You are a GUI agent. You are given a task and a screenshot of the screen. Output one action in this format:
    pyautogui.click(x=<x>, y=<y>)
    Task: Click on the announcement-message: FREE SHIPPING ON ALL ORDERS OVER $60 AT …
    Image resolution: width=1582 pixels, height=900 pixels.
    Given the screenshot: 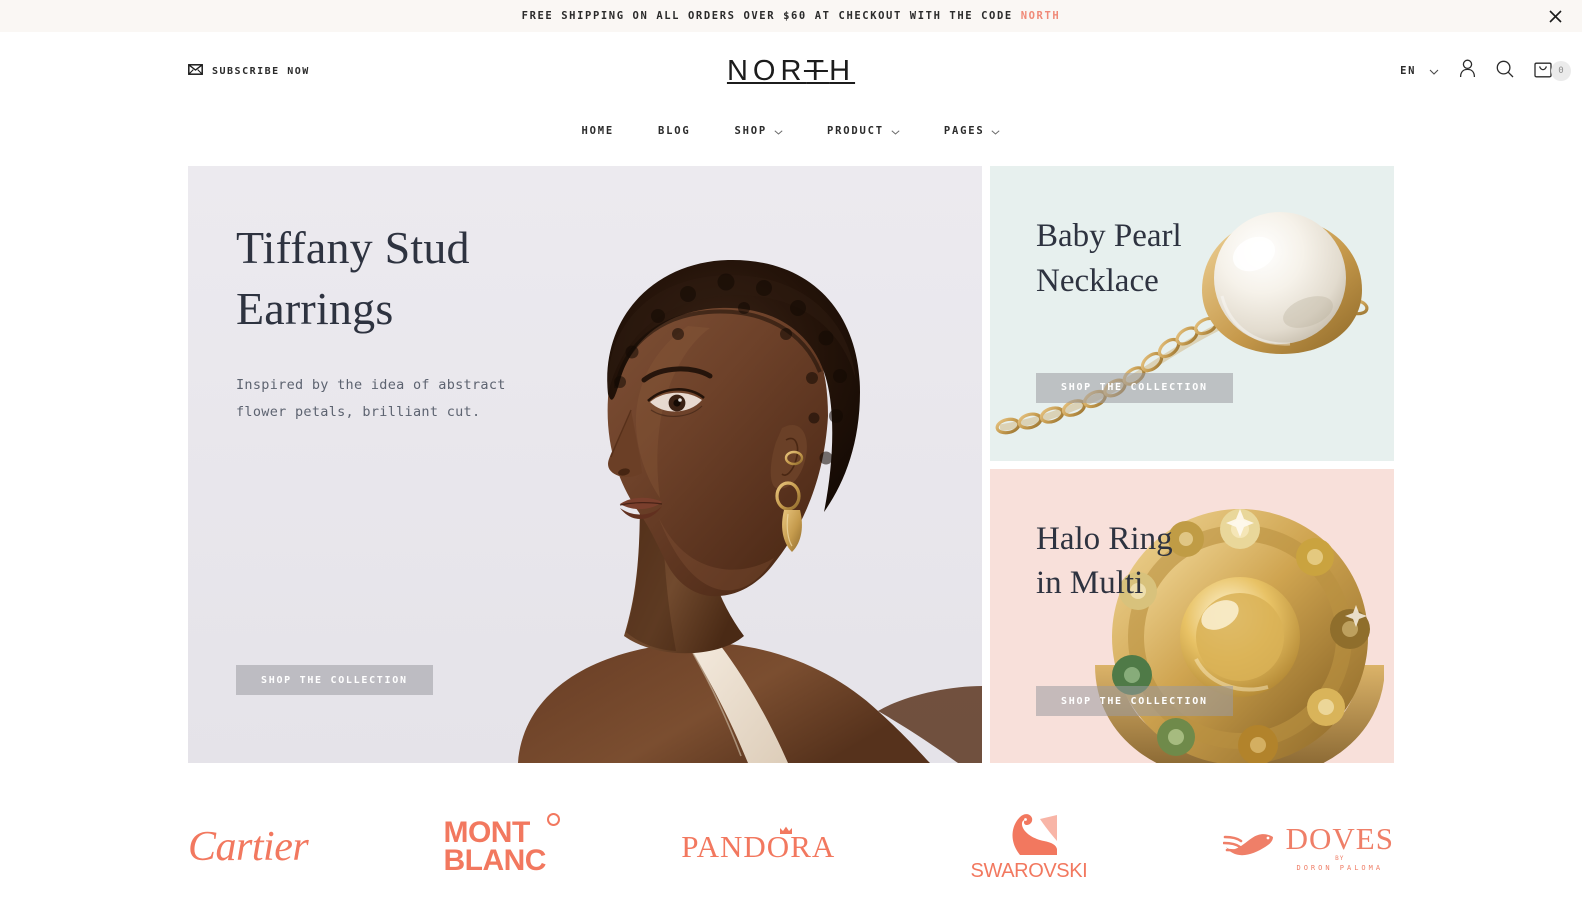 What is the action you would take?
    pyautogui.click(x=767, y=16)
    